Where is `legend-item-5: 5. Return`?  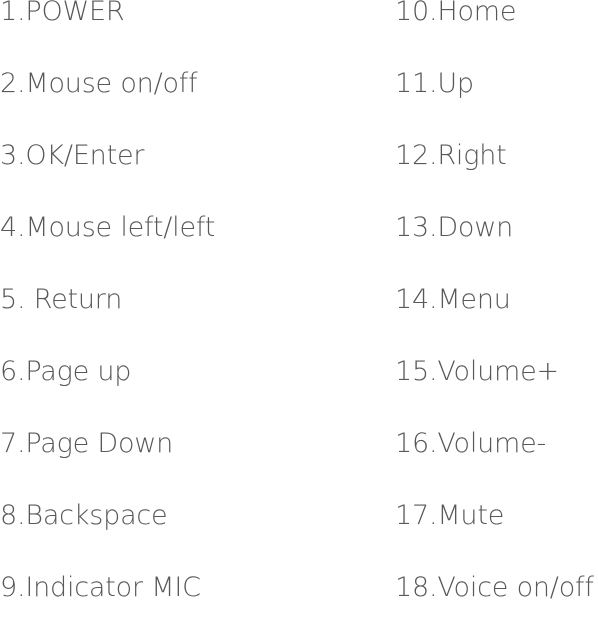 legend-item-5: 5. Return is located at coordinates (61, 299).